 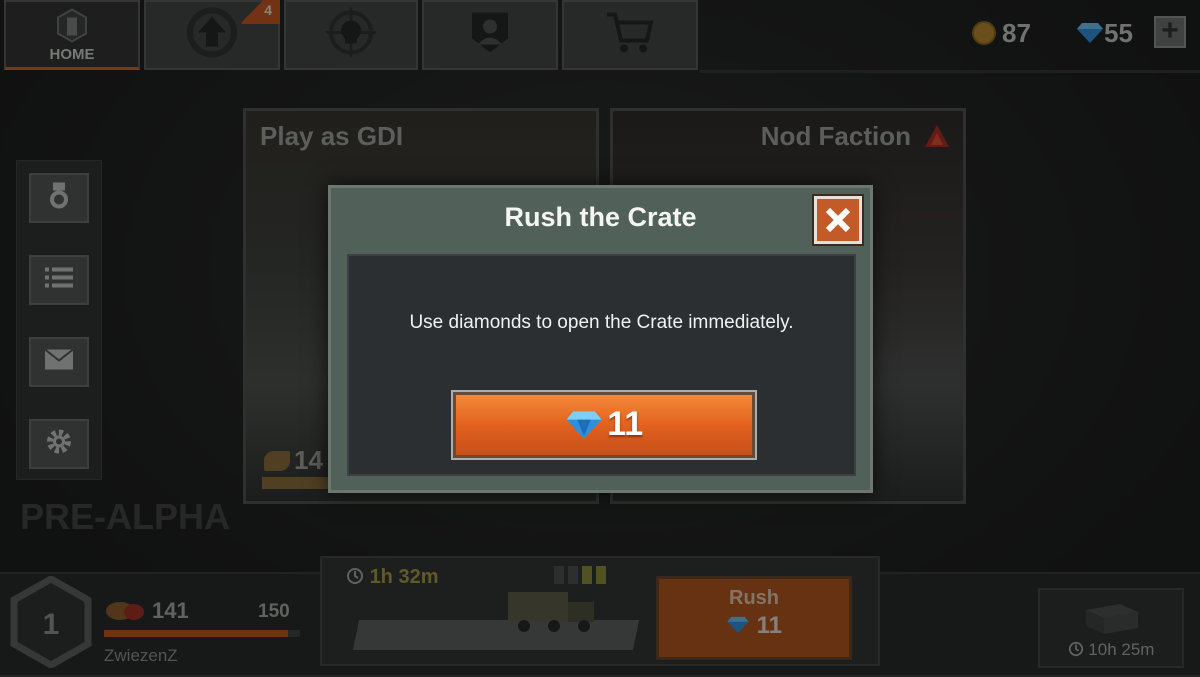 What do you see at coordinates (604, 425) in the screenshot?
I see `pay-diamonds-button: 11` at bounding box center [604, 425].